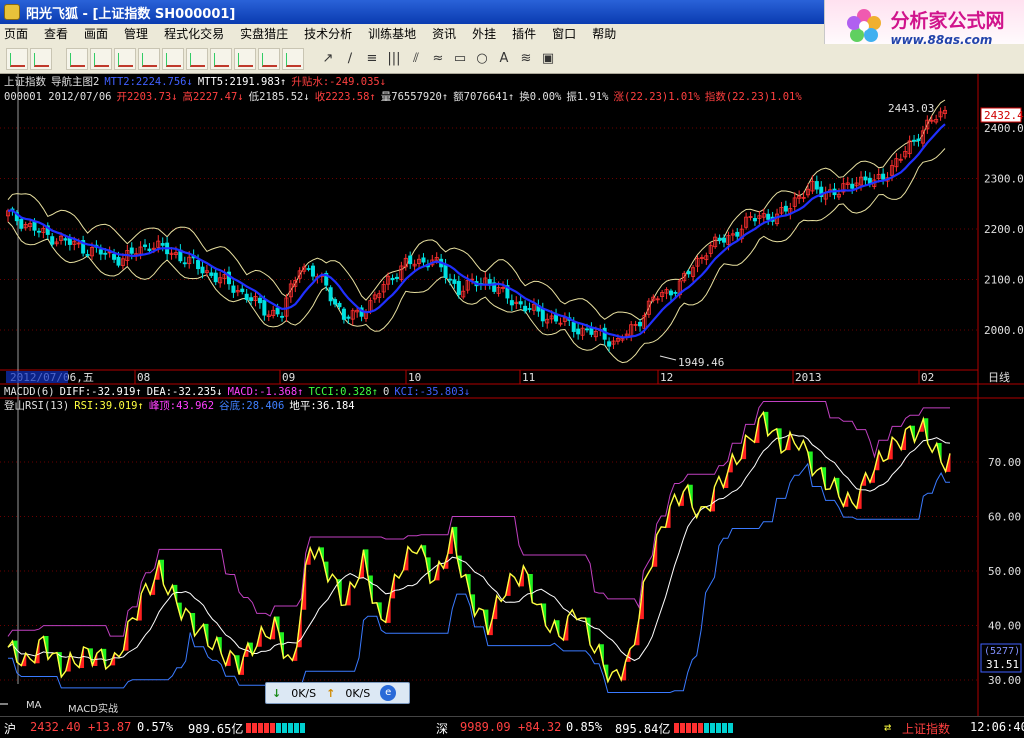 The image size is (1024, 738). What do you see at coordinates (656, 97) in the screenshot?
I see `info-item: 涨(22.23)1.01%` at bounding box center [656, 97].